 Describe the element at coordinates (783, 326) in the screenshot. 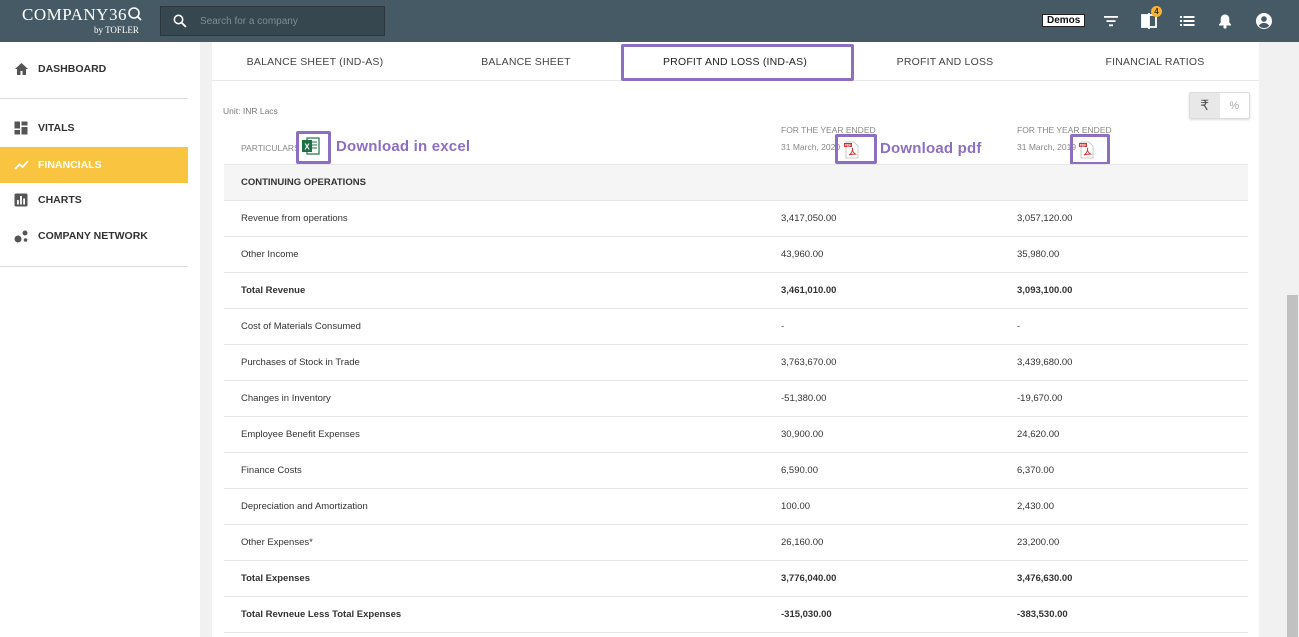

I see `value-2020: -` at that location.